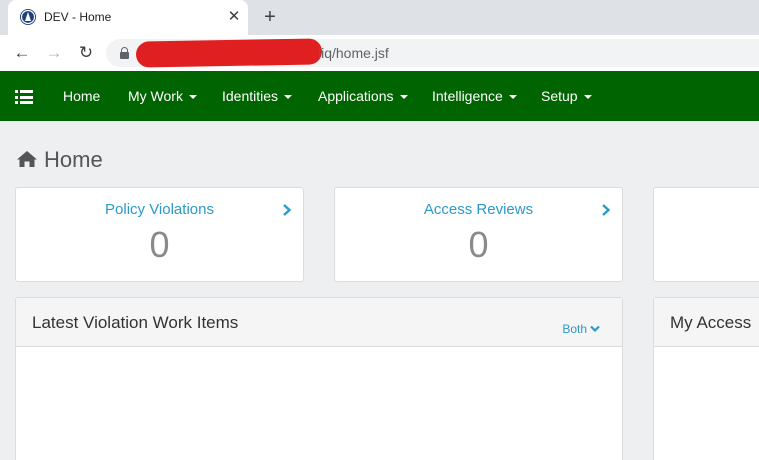 Image resolution: width=759 pixels, height=460 pixels. What do you see at coordinates (595, 329) in the screenshot?
I see `chevron-down-icon` at bounding box center [595, 329].